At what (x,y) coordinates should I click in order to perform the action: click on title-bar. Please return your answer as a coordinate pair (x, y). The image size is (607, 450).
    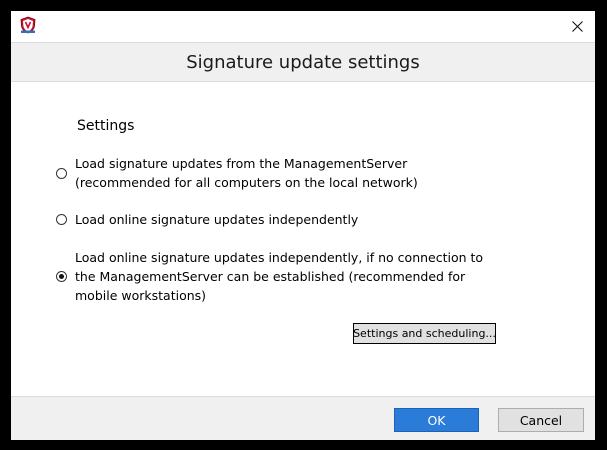
    Looking at the image, I should click on (303, 26).